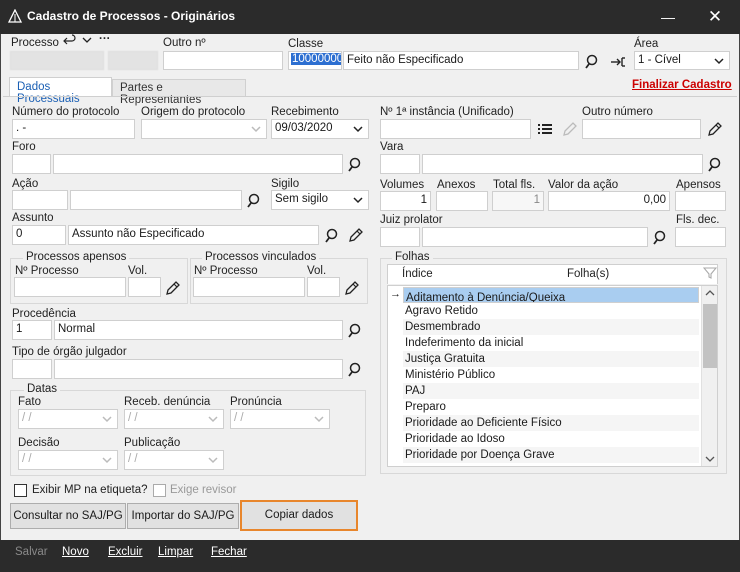 The width and height of the screenshot is (740, 572). What do you see at coordinates (682, 60) in the screenshot?
I see `area-select: 1 - Cível` at bounding box center [682, 60].